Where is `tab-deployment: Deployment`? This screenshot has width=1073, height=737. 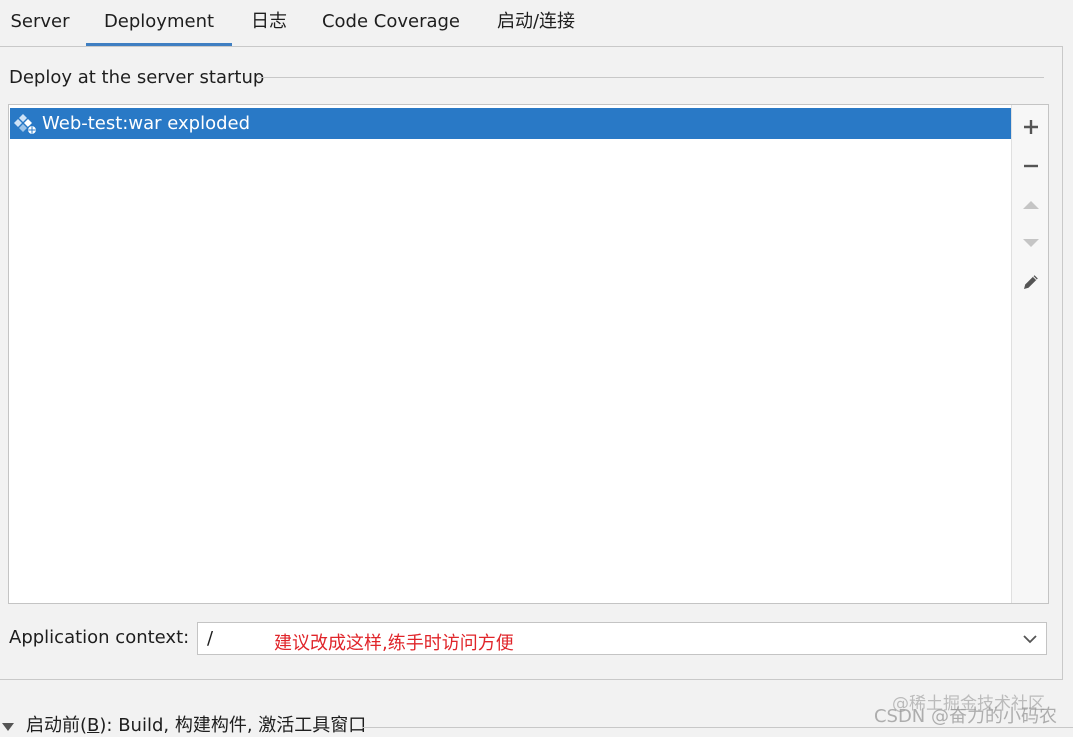
tab-deployment: Deployment is located at coordinates (159, 23).